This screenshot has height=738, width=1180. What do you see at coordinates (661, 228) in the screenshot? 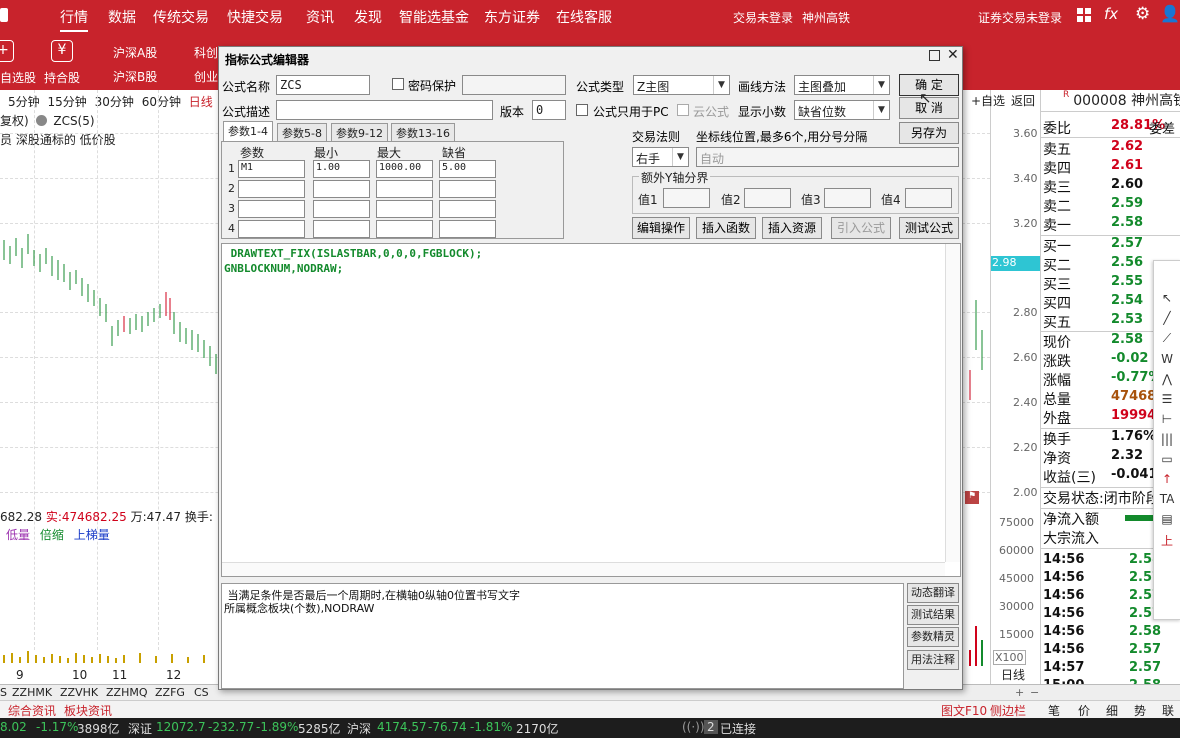
I see `edit-ops-button: 编辑操作` at bounding box center [661, 228].